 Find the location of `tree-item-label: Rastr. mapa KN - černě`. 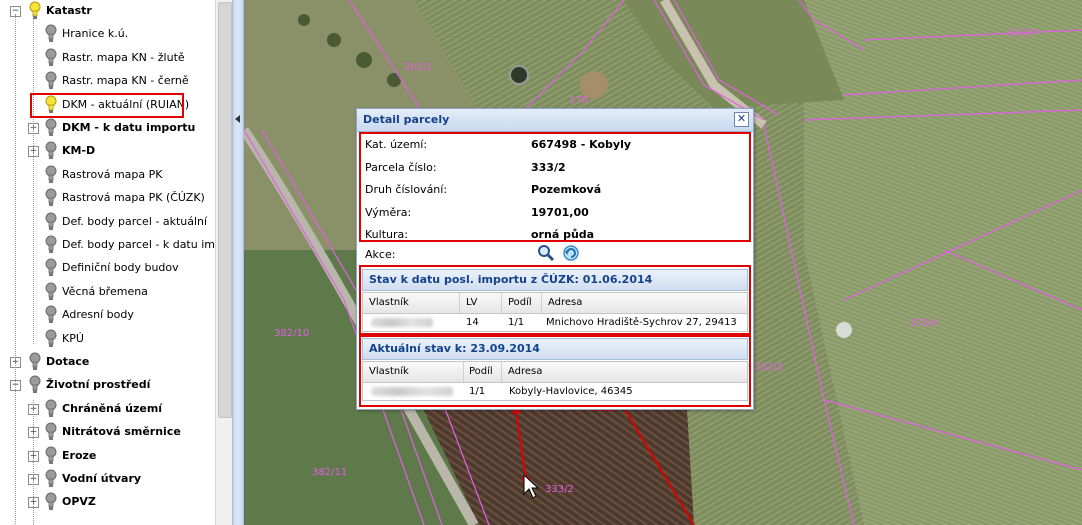

tree-item-label: Rastr. mapa KN - černě is located at coordinates (125, 81).